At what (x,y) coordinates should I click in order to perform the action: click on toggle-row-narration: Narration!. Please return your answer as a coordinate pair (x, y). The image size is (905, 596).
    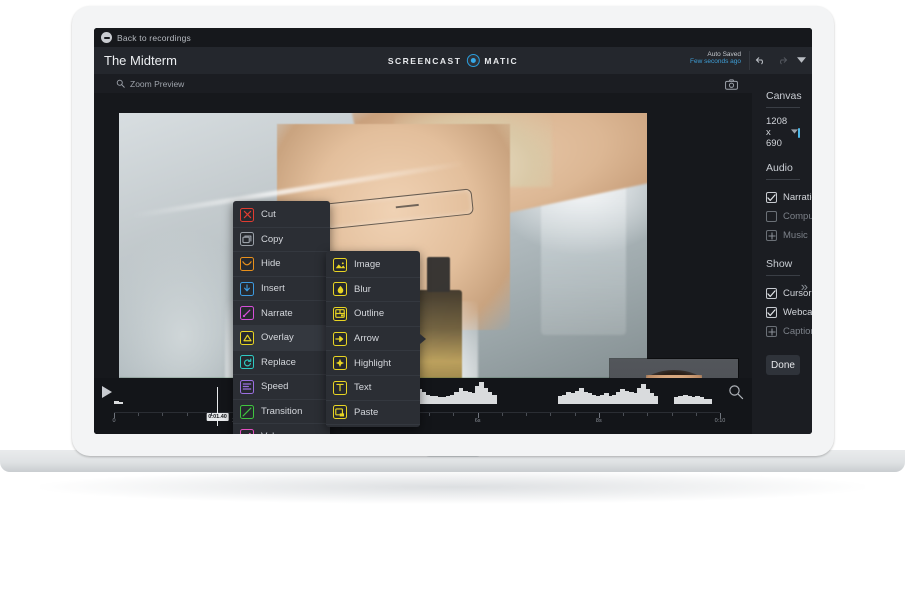
    Looking at the image, I should click on (789, 197).